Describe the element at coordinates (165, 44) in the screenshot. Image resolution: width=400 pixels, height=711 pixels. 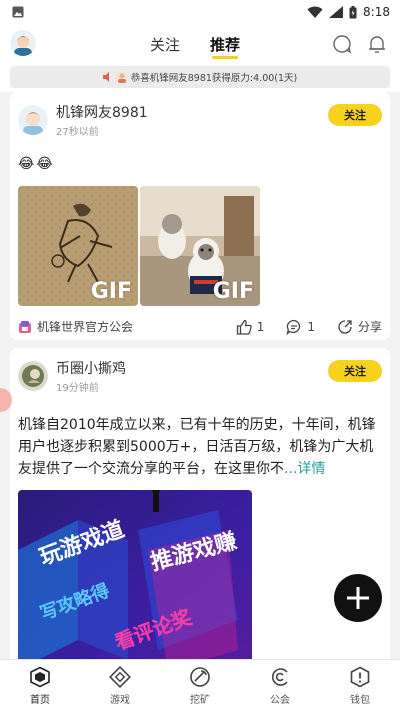
I see `tab-following: 关注` at that location.